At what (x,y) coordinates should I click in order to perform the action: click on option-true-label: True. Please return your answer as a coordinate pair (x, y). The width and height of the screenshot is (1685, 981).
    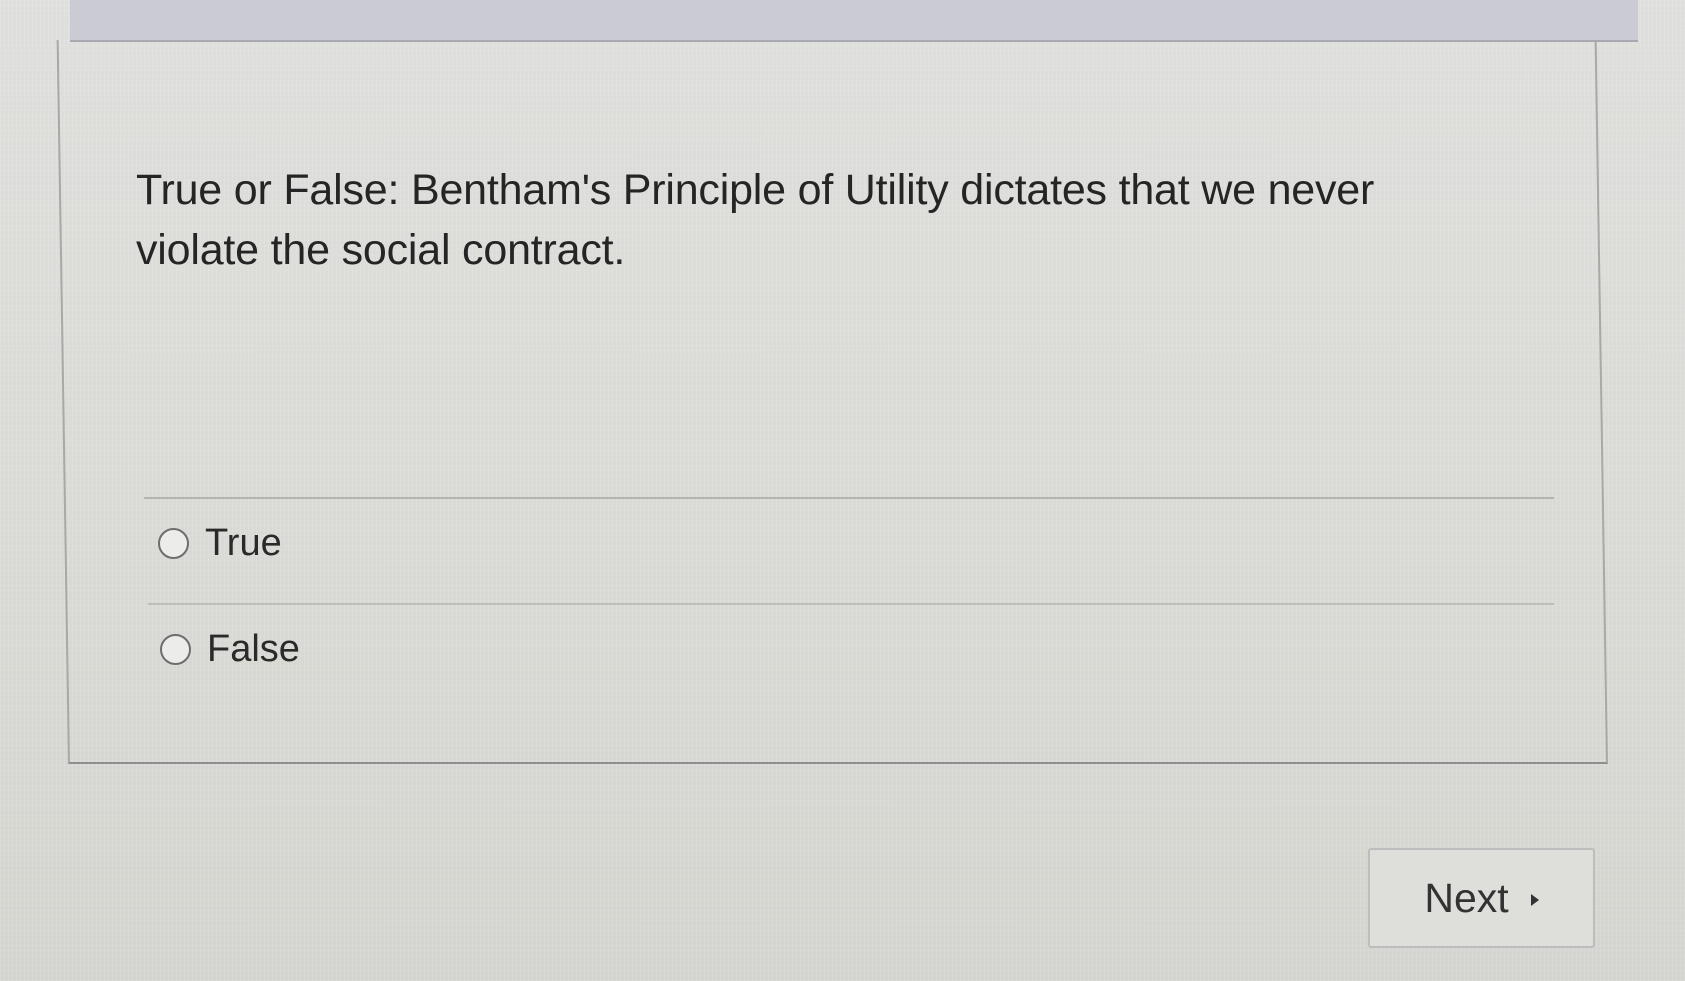
    Looking at the image, I should click on (243, 543).